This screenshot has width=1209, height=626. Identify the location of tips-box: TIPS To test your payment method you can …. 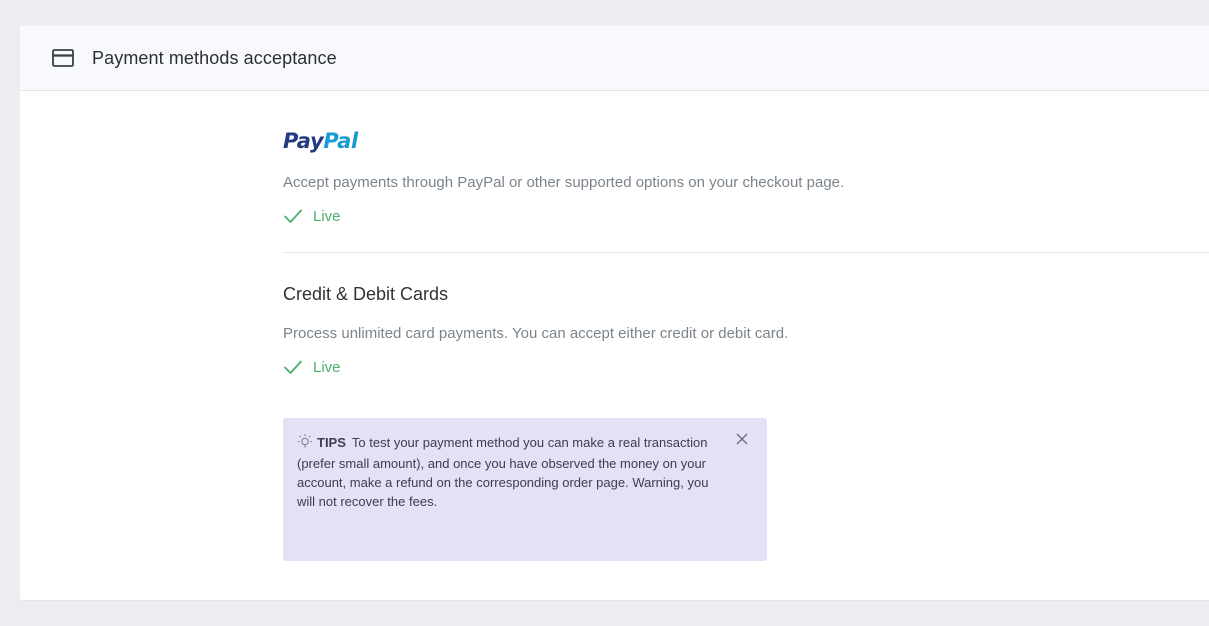
(525, 489).